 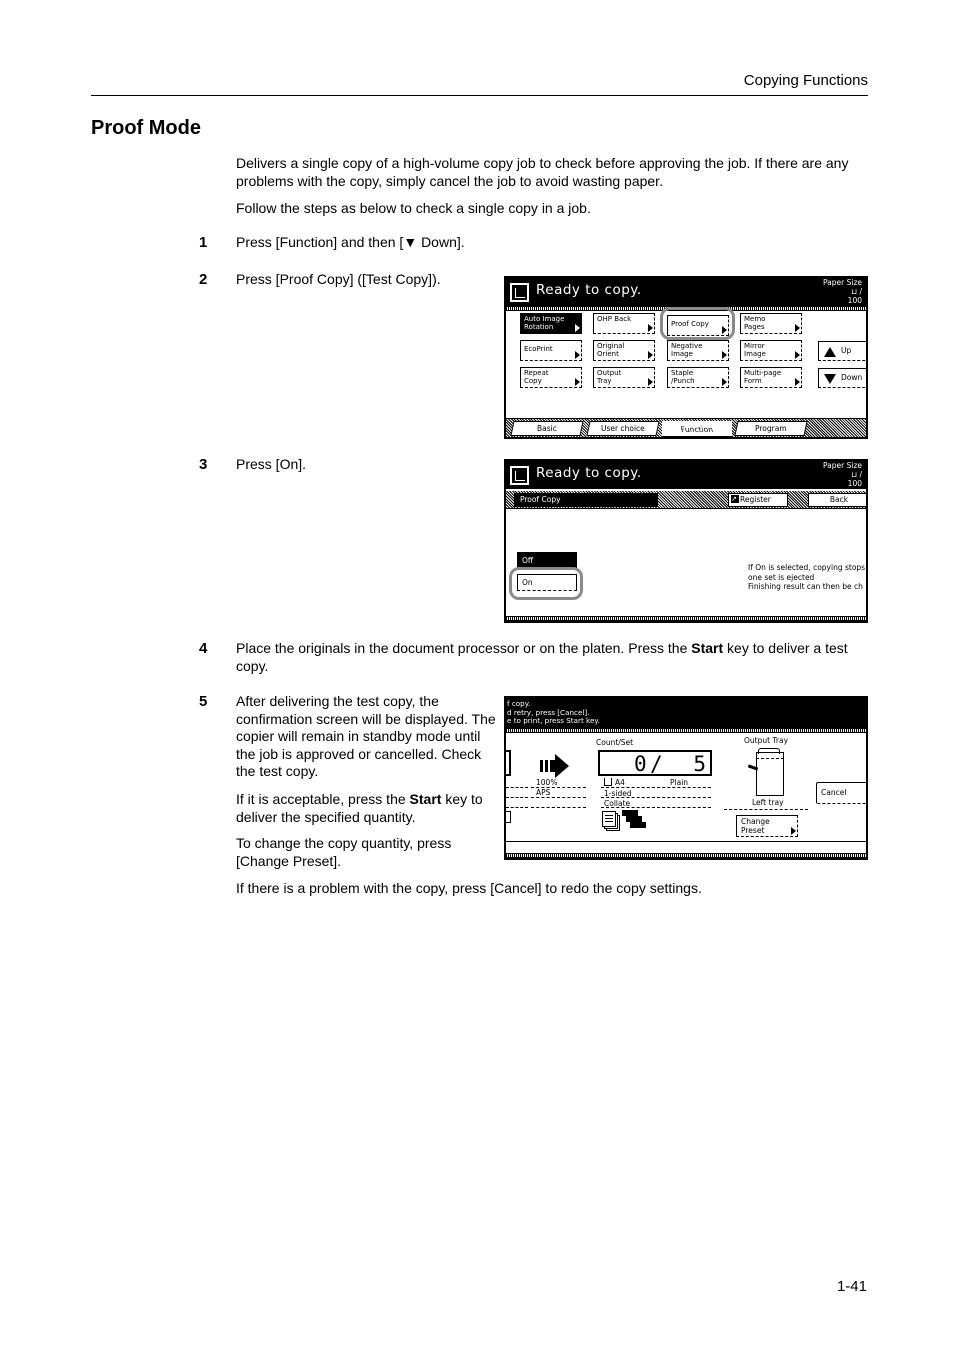 What do you see at coordinates (699, 764) in the screenshot?
I see `count-total: 5` at bounding box center [699, 764].